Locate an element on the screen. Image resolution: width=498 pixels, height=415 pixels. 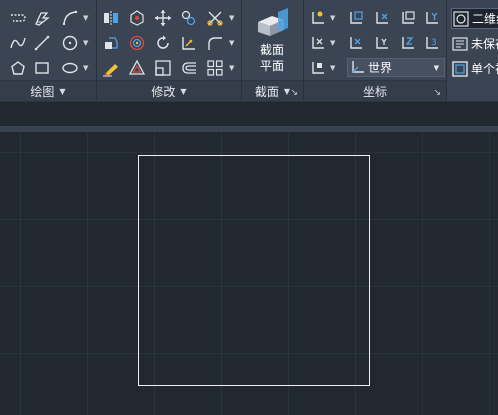
erase-icon is located at coordinates (111, 68).